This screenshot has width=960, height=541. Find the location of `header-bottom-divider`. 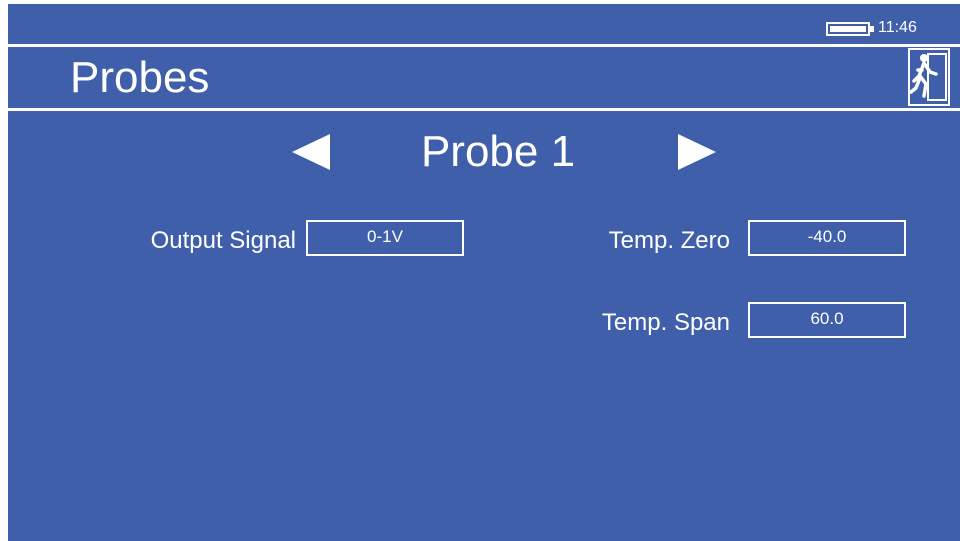

header-bottom-divider is located at coordinates (484, 109).